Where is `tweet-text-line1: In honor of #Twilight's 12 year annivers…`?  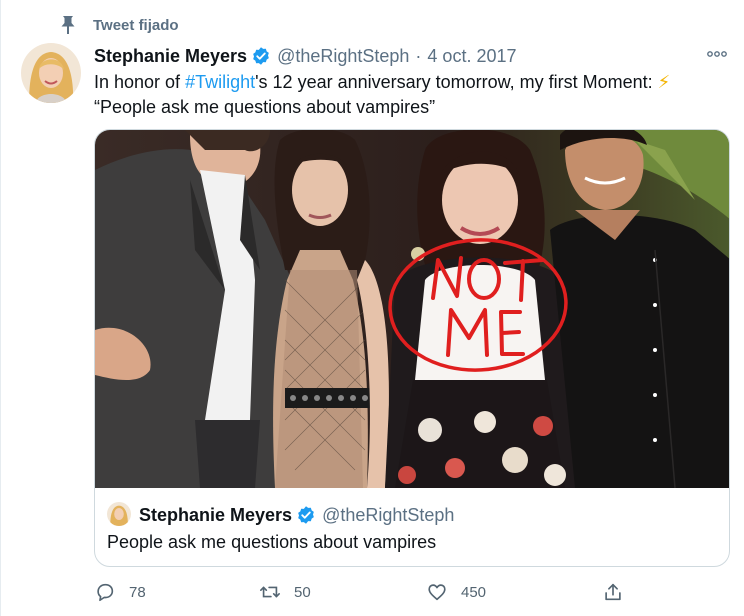
tweet-text-line1: In honor of #Twilight's 12 year annivers… is located at coordinates (409, 82).